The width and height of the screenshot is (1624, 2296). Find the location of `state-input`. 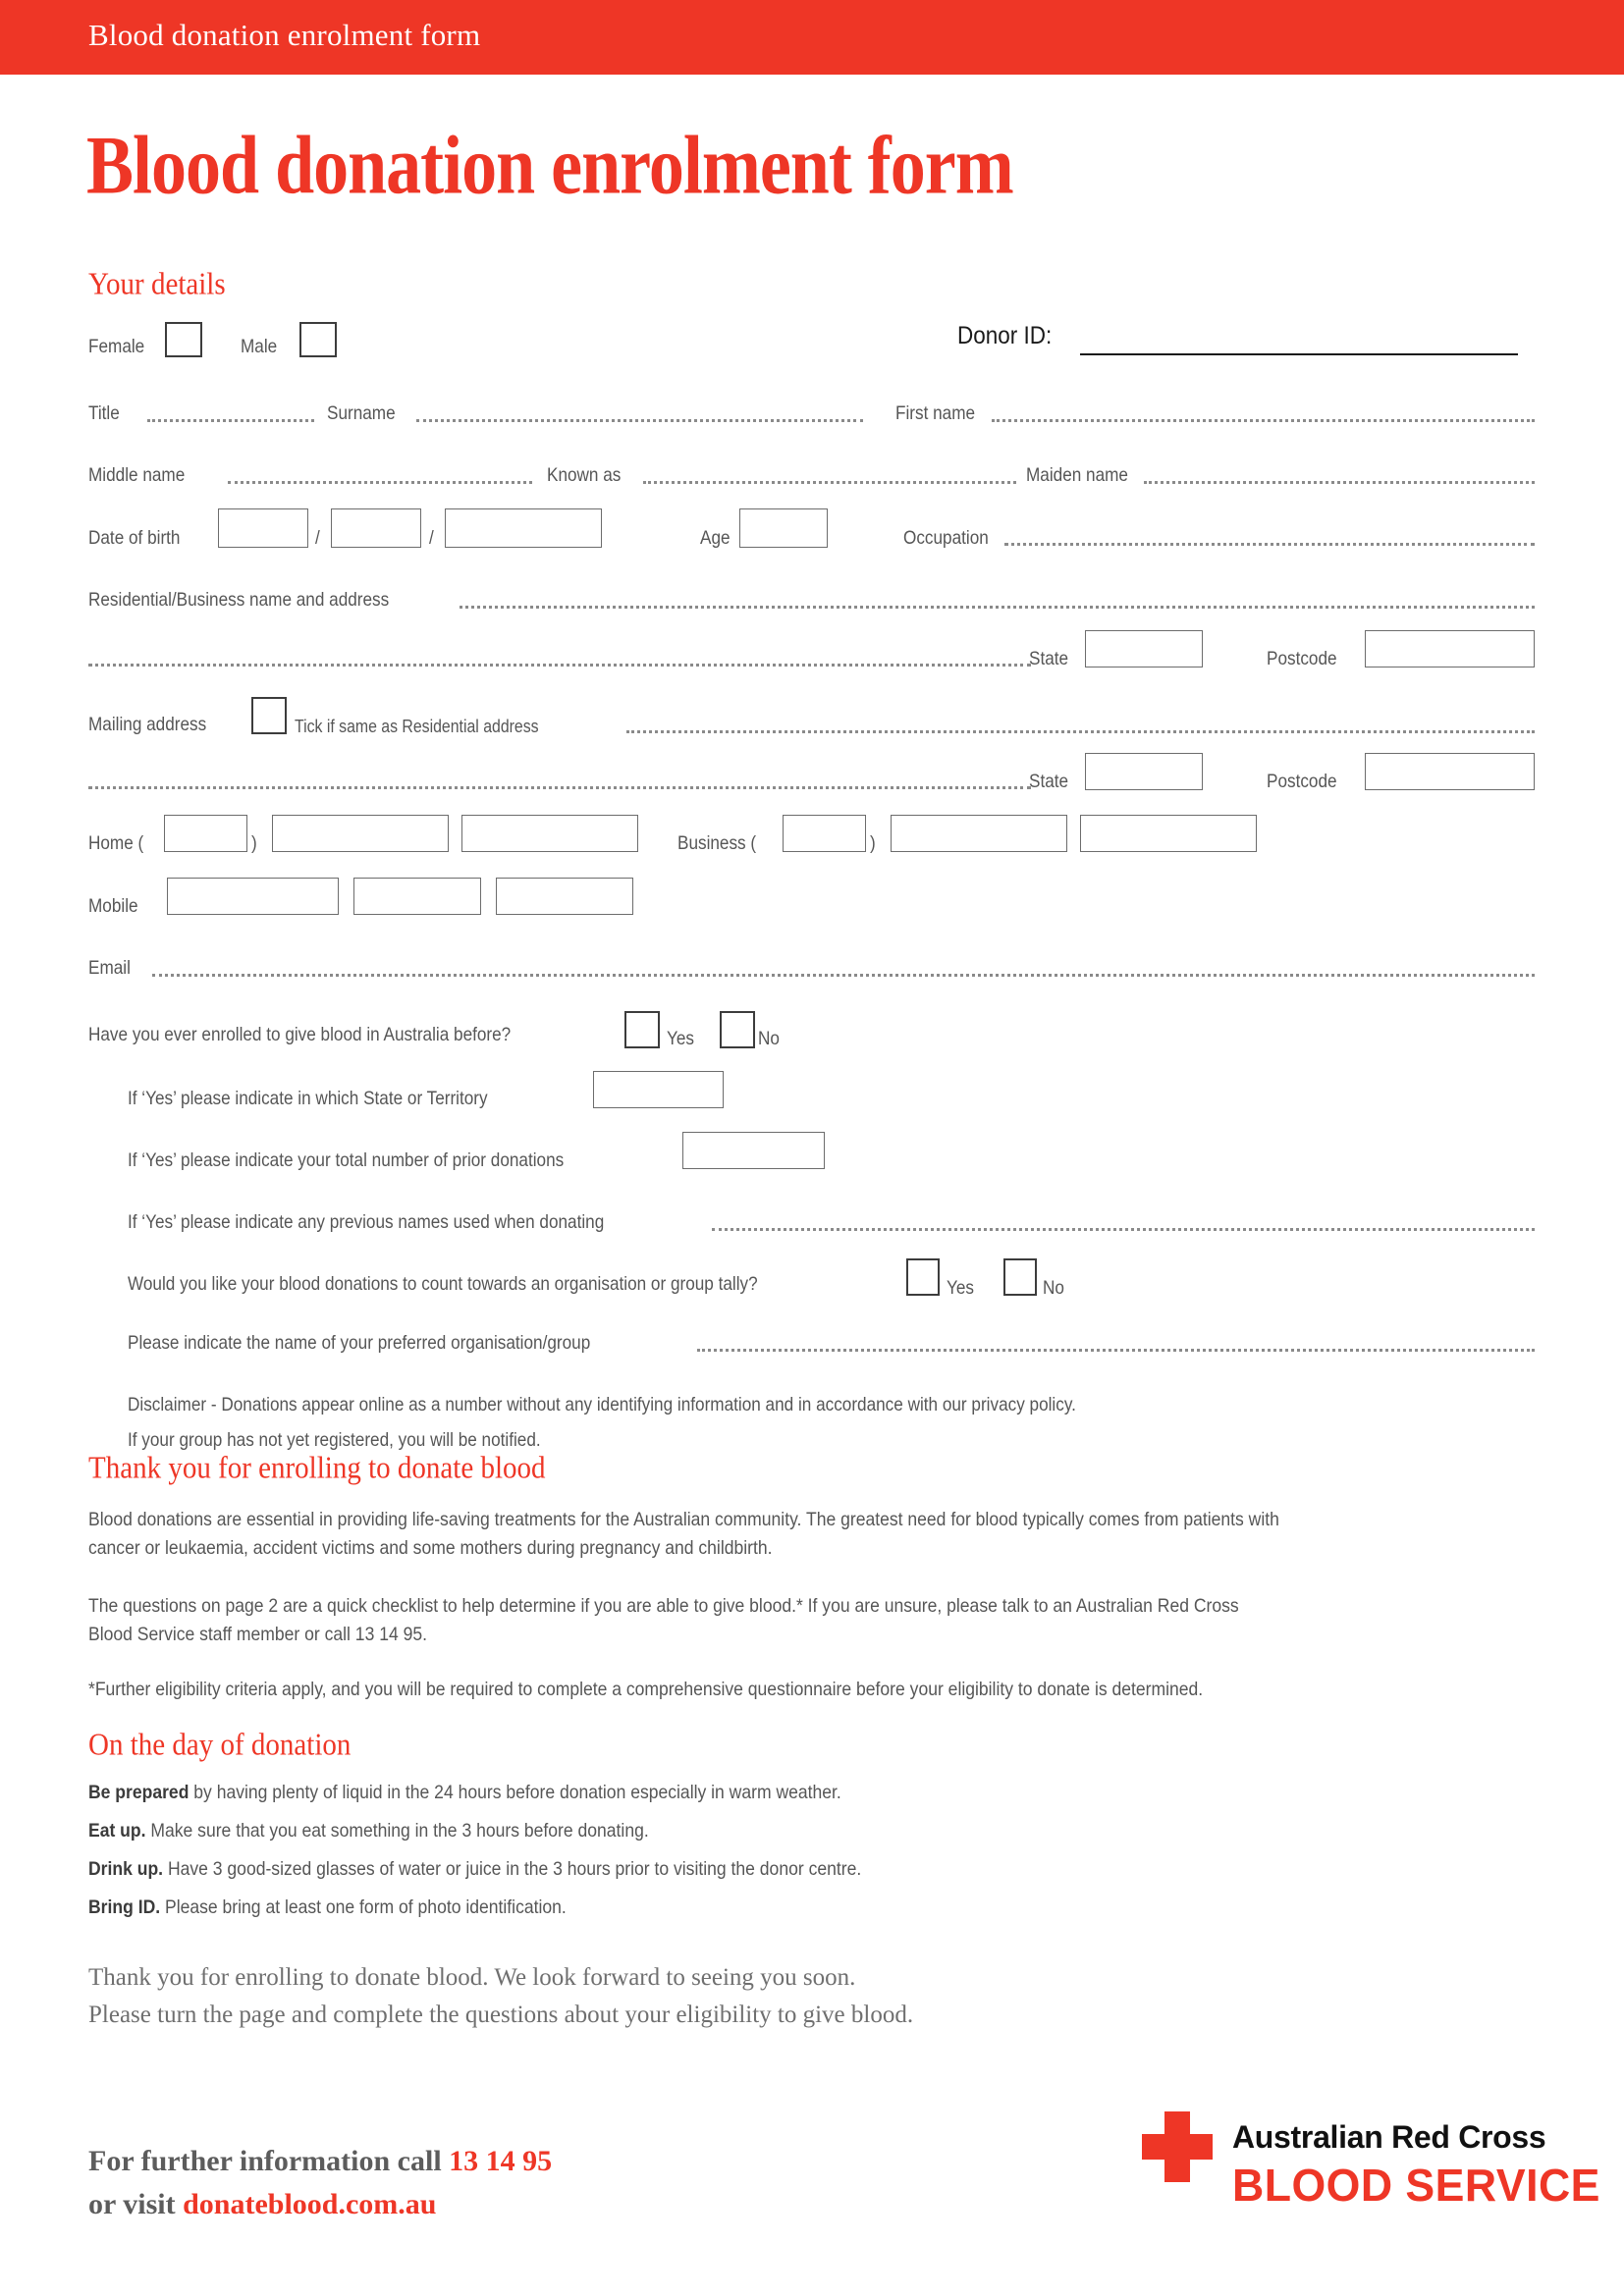

state-input is located at coordinates (1144, 648).